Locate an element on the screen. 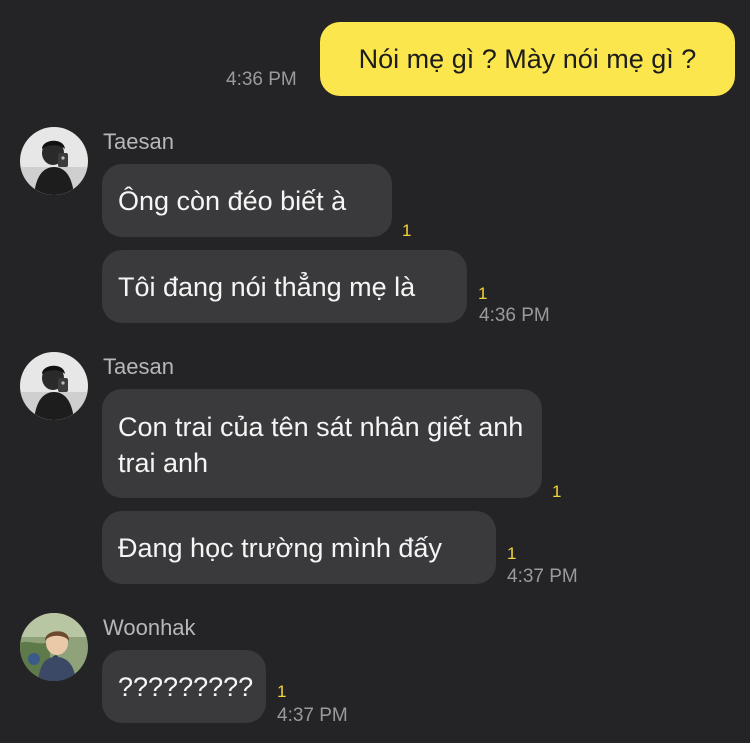  incoming-message-bubble: ????????? is located at coordinates (184, 686).